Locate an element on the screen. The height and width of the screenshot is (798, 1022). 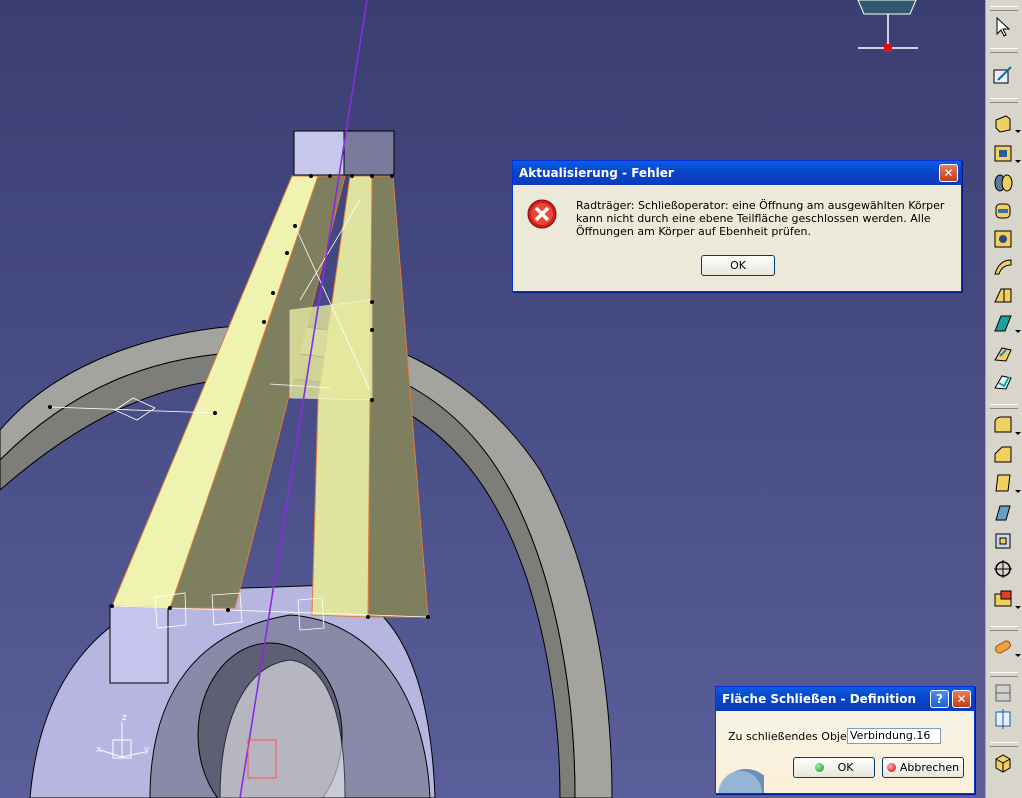
remove-loft-icon is located at coordinates (1003, 381).